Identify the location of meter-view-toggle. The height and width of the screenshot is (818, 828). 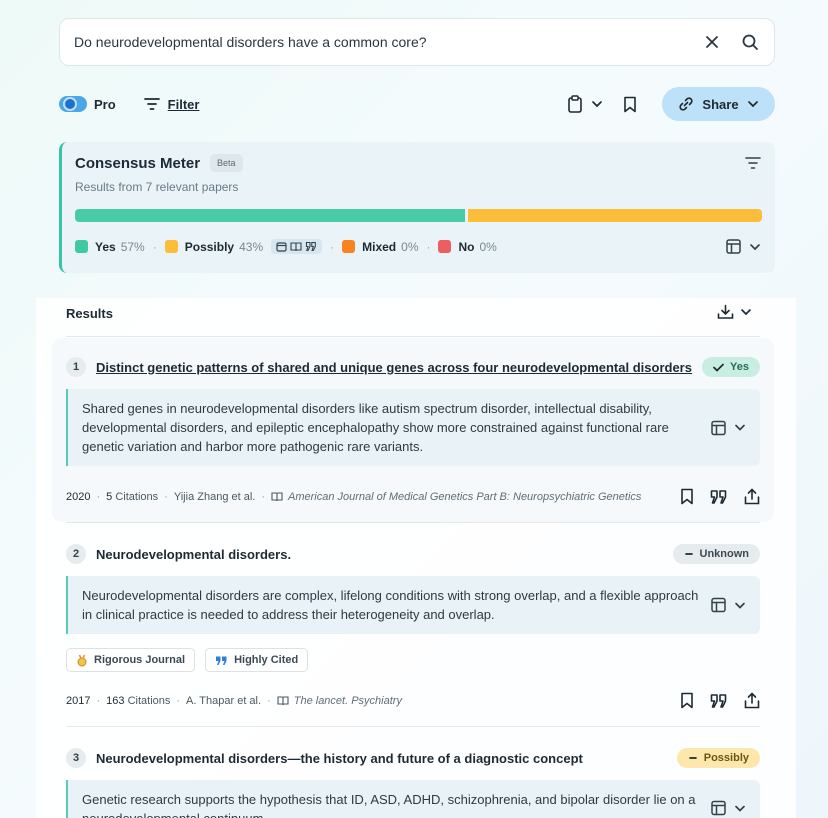
(743, 246).